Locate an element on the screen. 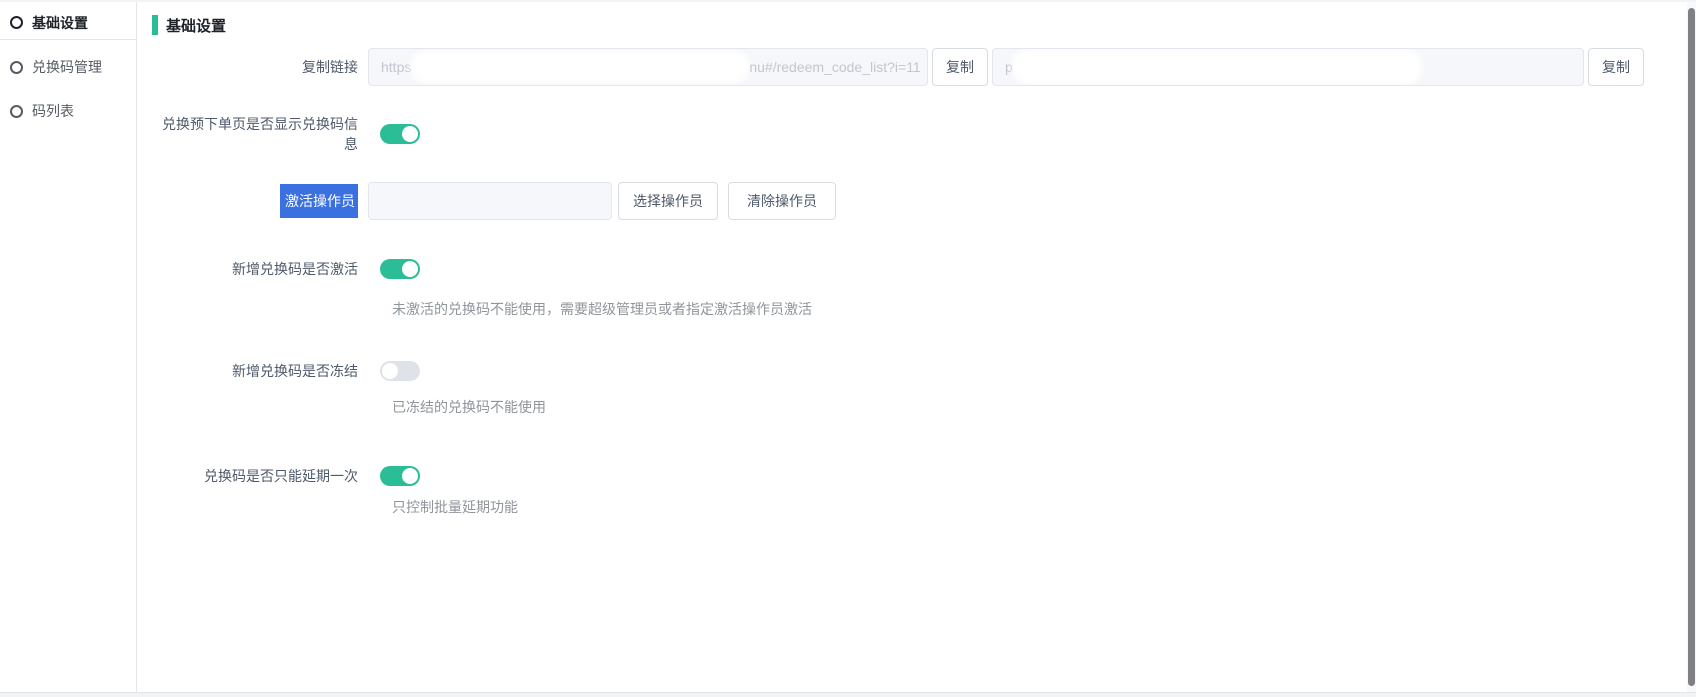  copy-link-input-1: https nu#/redeem_code_list?i=11 is located at coordinates (648, 67).